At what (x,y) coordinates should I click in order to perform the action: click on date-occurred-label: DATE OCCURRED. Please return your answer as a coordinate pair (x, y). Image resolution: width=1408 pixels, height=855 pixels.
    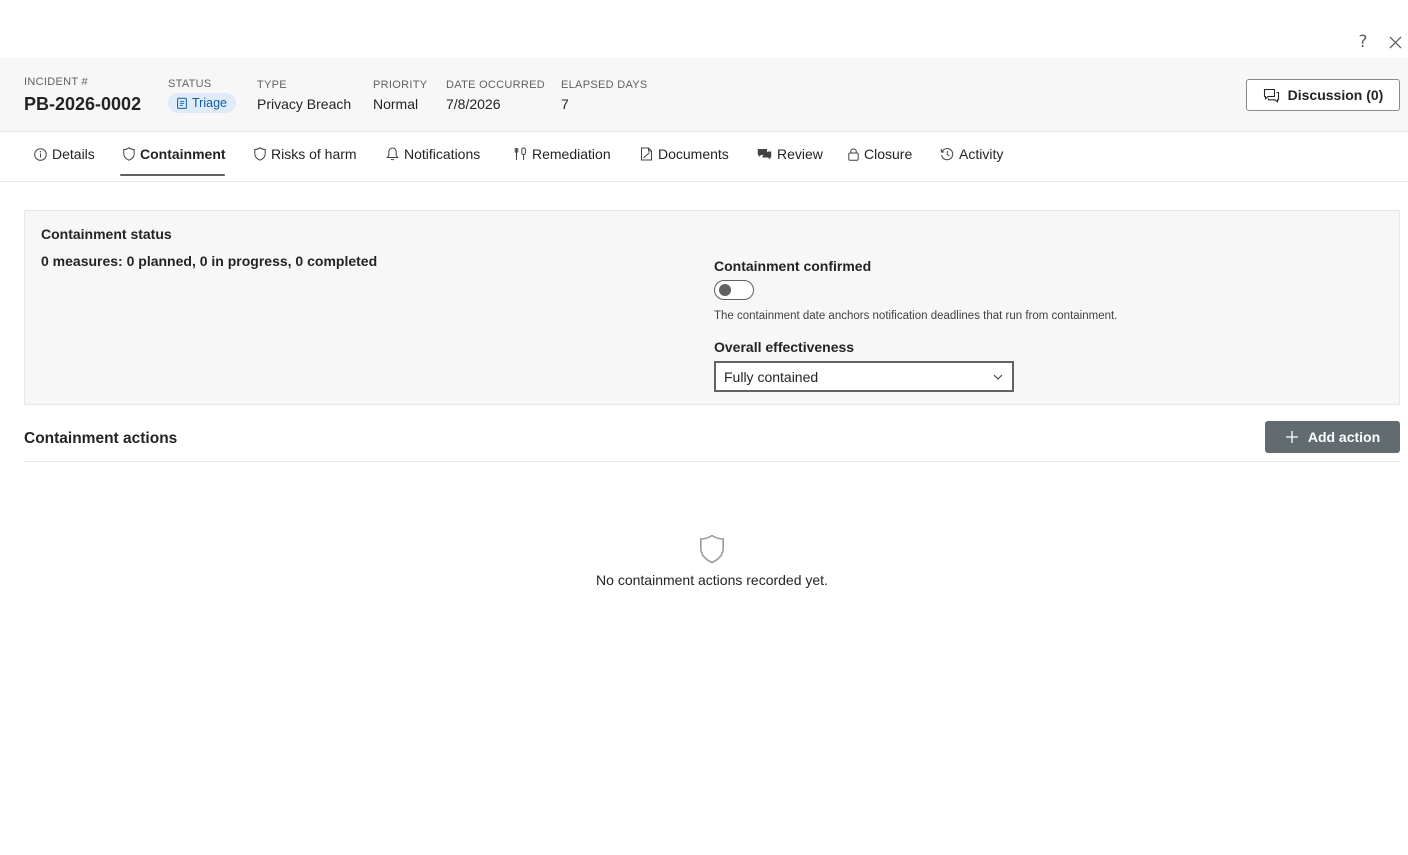
    Looking at the image, I should click on (496, 85).